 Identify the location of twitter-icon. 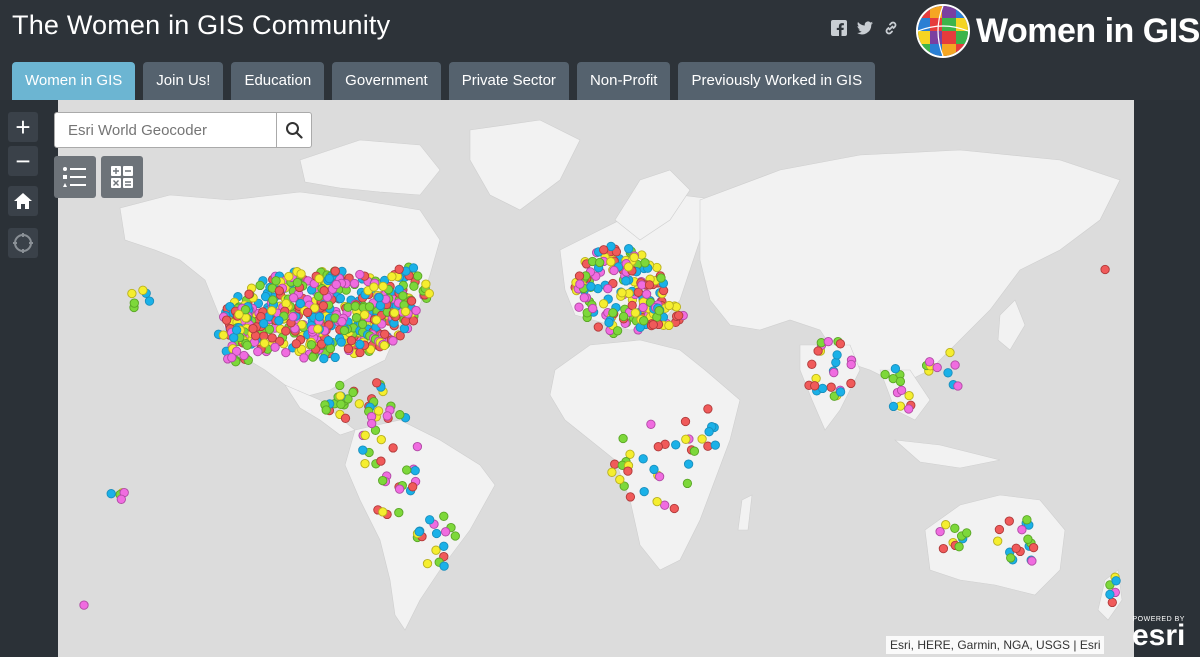
(865, 29).